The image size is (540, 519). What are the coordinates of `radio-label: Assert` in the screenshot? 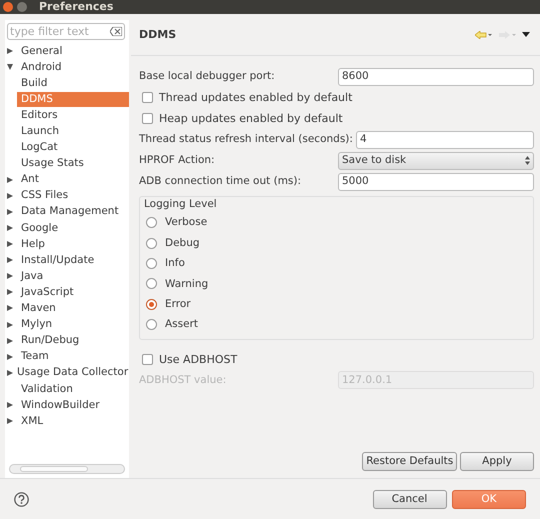 It's located at (181, 325).